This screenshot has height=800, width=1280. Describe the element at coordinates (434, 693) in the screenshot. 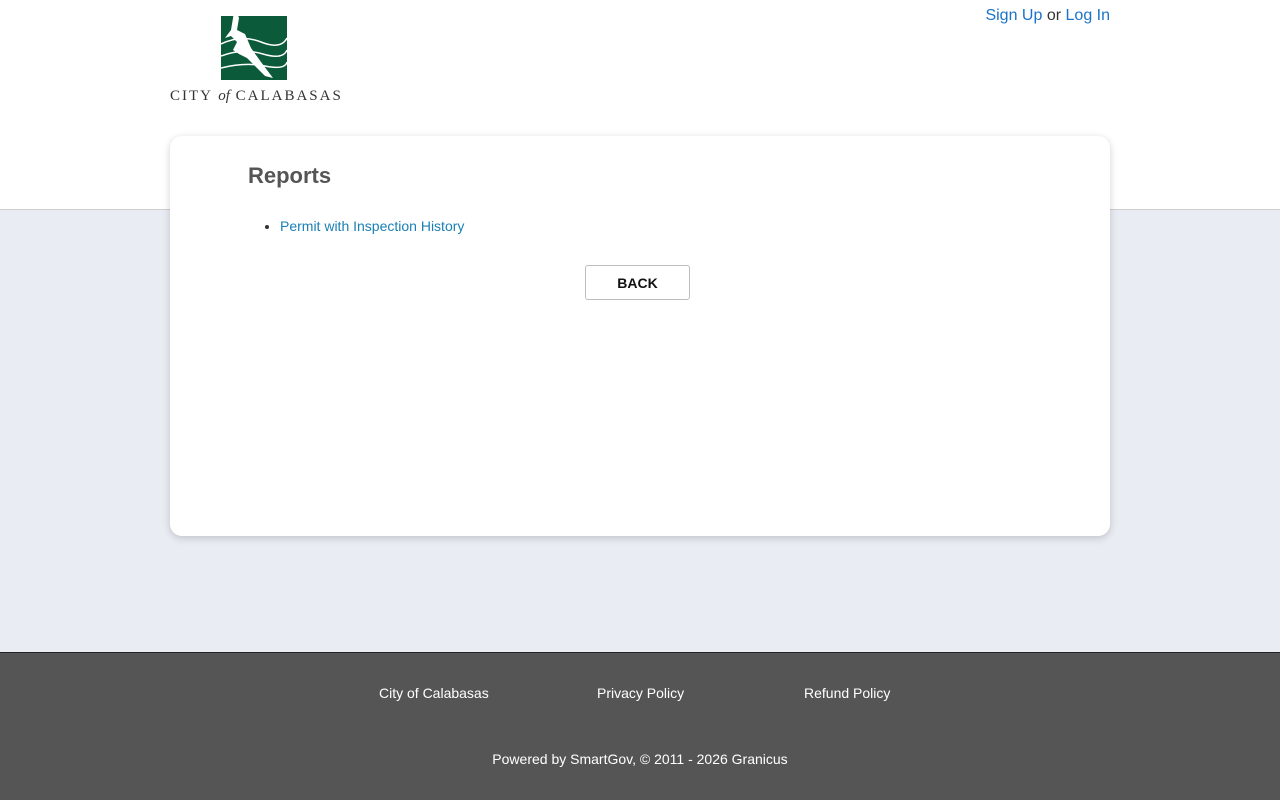

I see `footer-link-city: City of Calabasas` at that location.